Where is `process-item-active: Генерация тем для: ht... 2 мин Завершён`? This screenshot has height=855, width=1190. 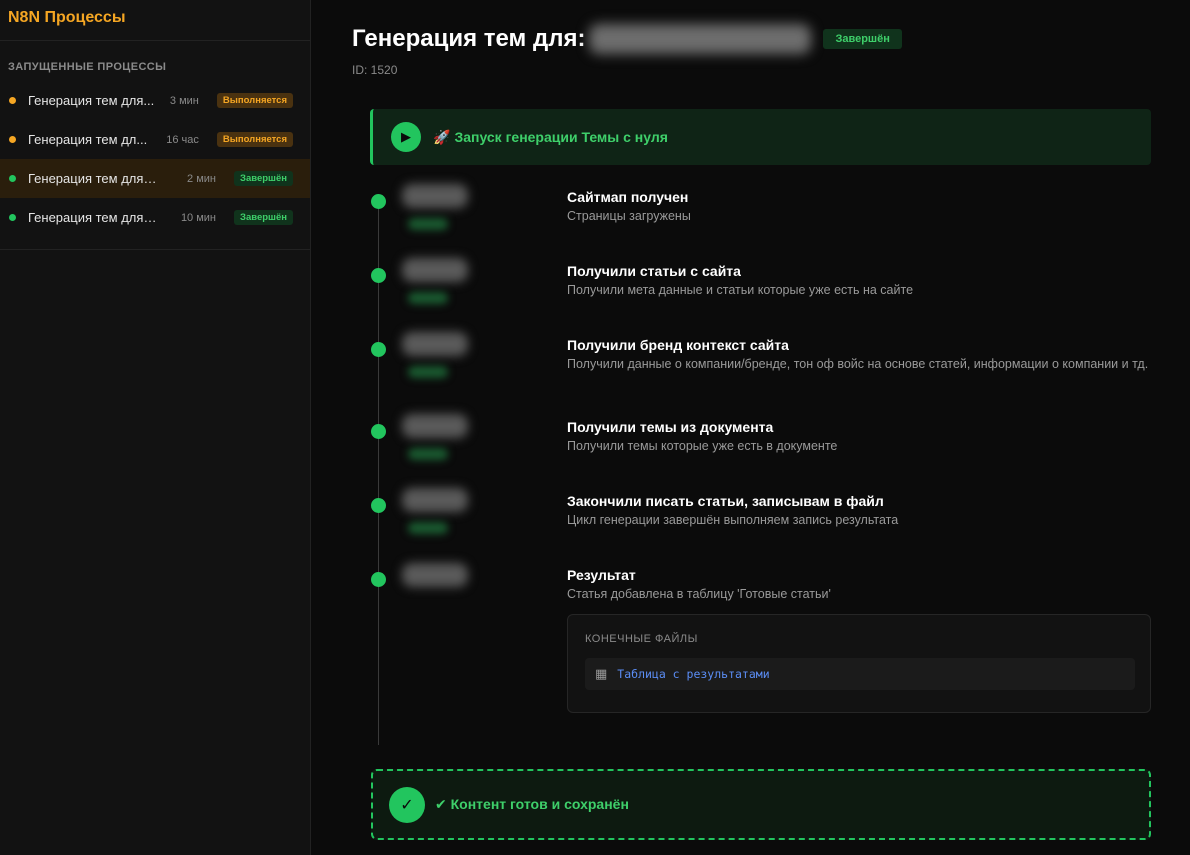 process-item-active: Генерация тем для: ht... 2 мин Завершён is located at coordinates (155, 178).